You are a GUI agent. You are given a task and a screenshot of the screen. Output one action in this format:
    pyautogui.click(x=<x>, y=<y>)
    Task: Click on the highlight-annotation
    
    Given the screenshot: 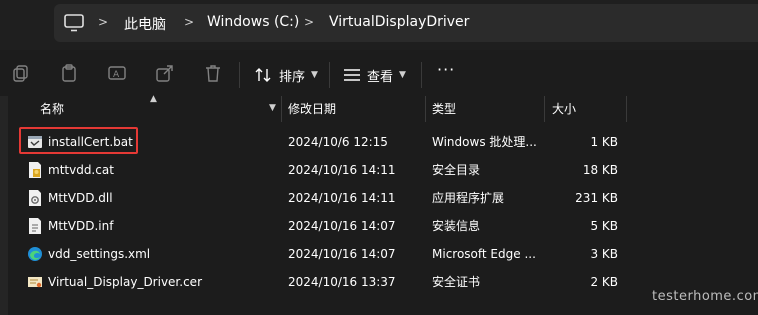 What is the action you would take?
    pyautogui.click(x=78, y=140)
    